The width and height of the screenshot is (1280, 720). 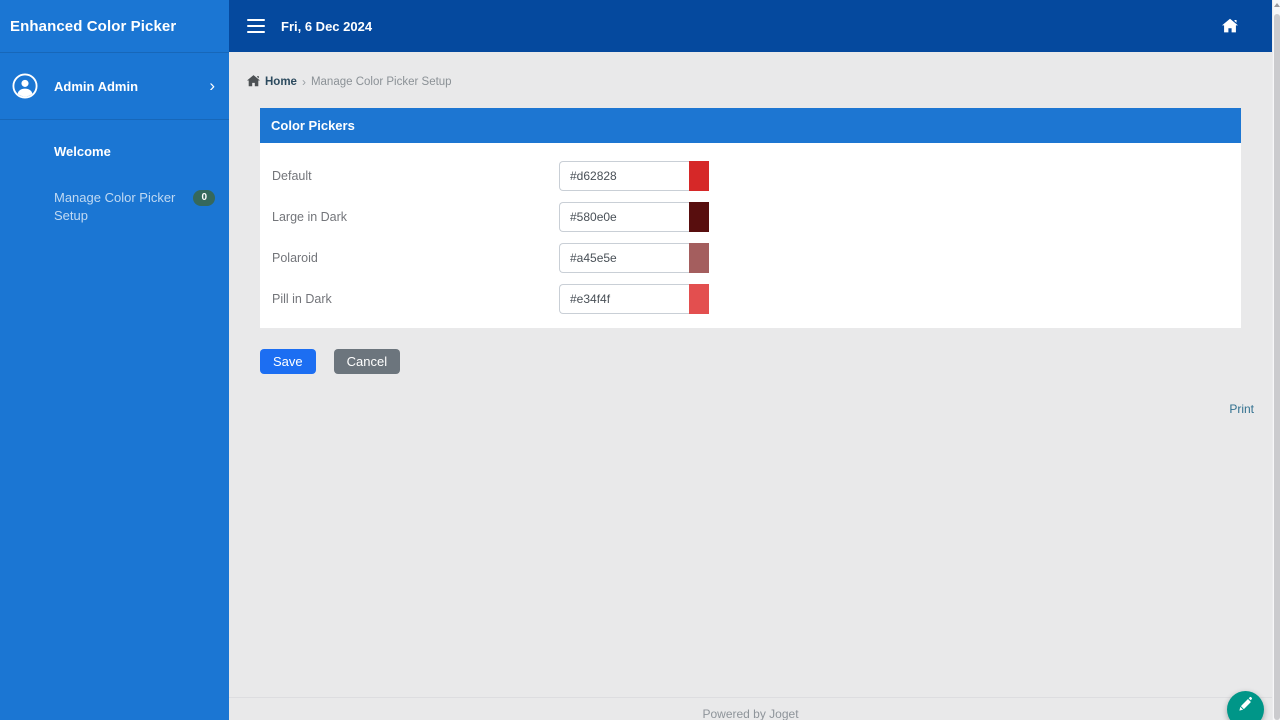 I want to click on app-title: Enhanced Color Picker, so click(x=93, y=26).